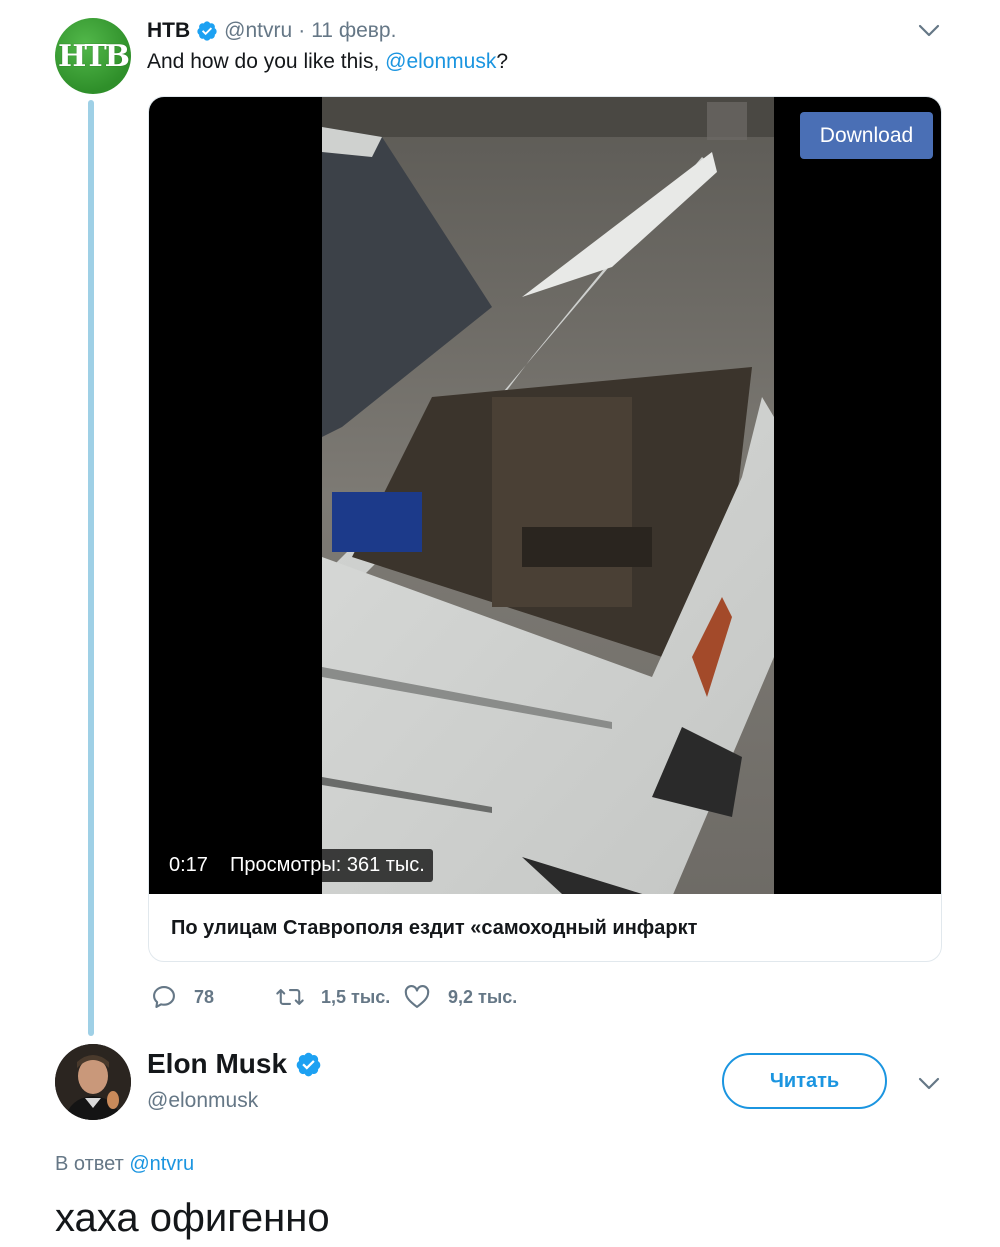 This screenshot has width=1000, height=1247. What do you see at coordinates (502, 61) in the screenshot?
I see `tweet1-text-part: ?` at bounding box center [502, 61].